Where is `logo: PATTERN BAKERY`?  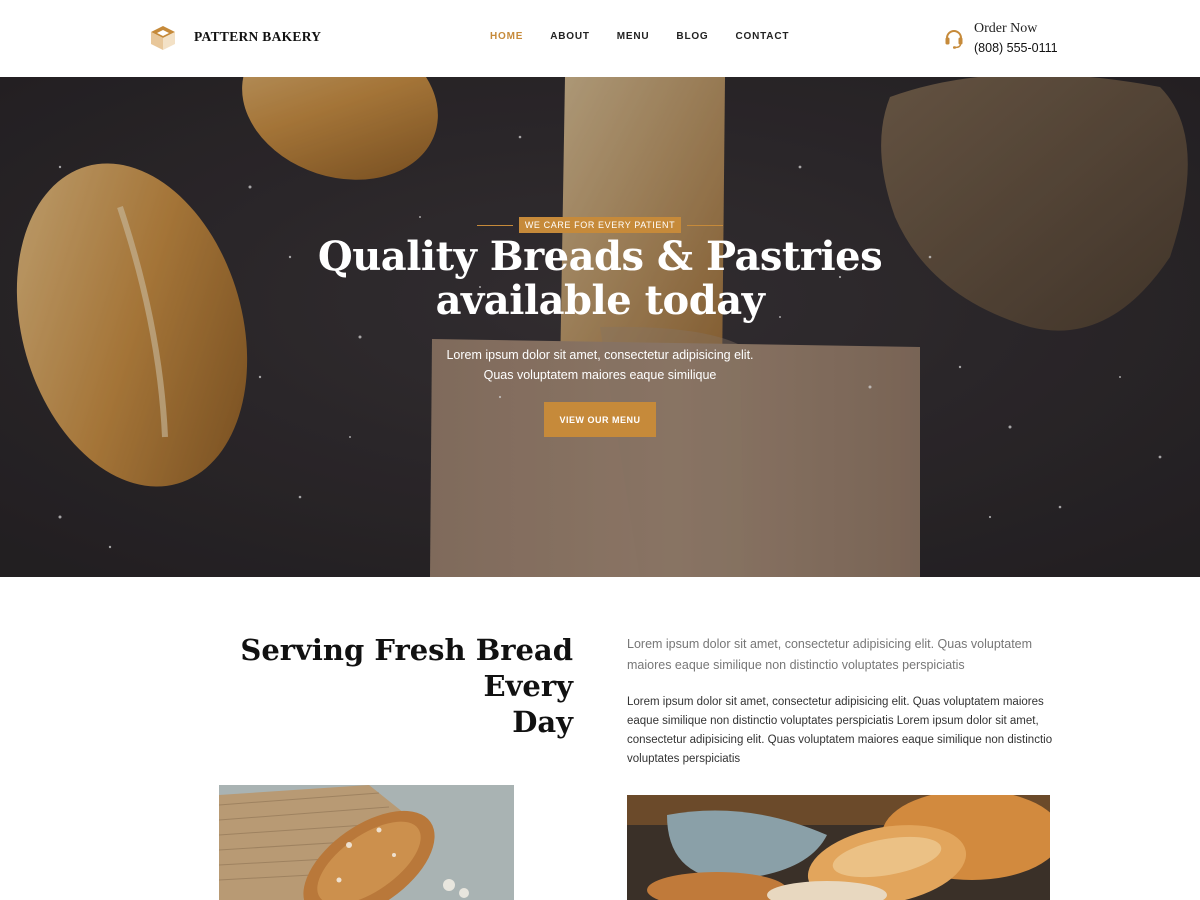 logo: PATTERN BAKERY is located at coordinates (234, 37).